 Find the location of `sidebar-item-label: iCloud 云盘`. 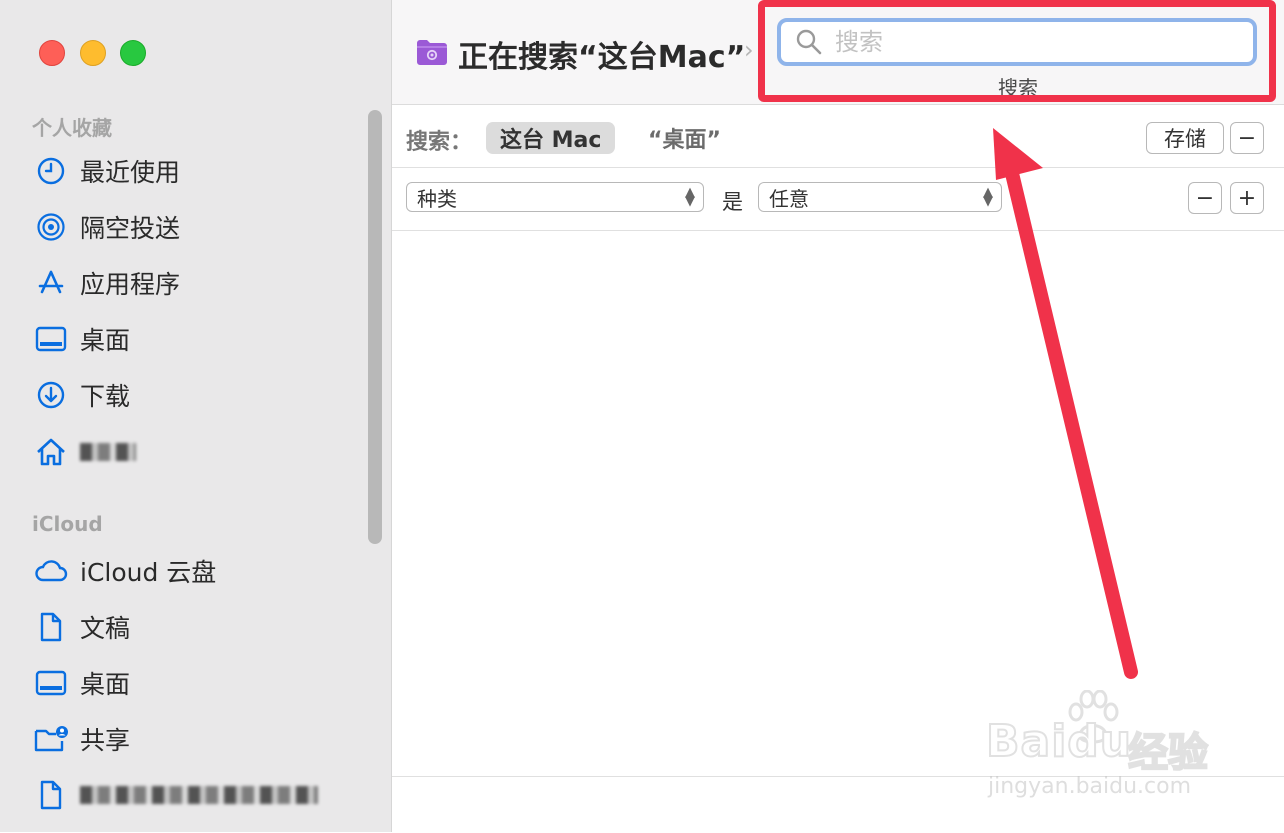

sidebar-item-label: iCloud 云盘 is located at coordinates (148, 572).